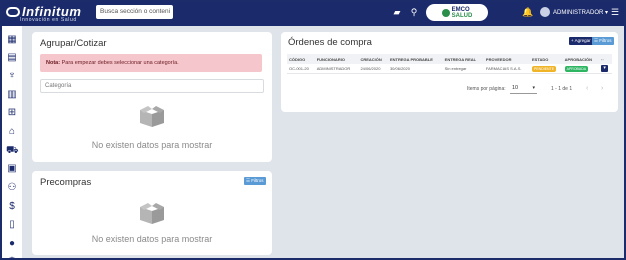  Describe the element at coordinates (576, 68) in the screenshot. I see `approval-badge: APROBADA` at that location.